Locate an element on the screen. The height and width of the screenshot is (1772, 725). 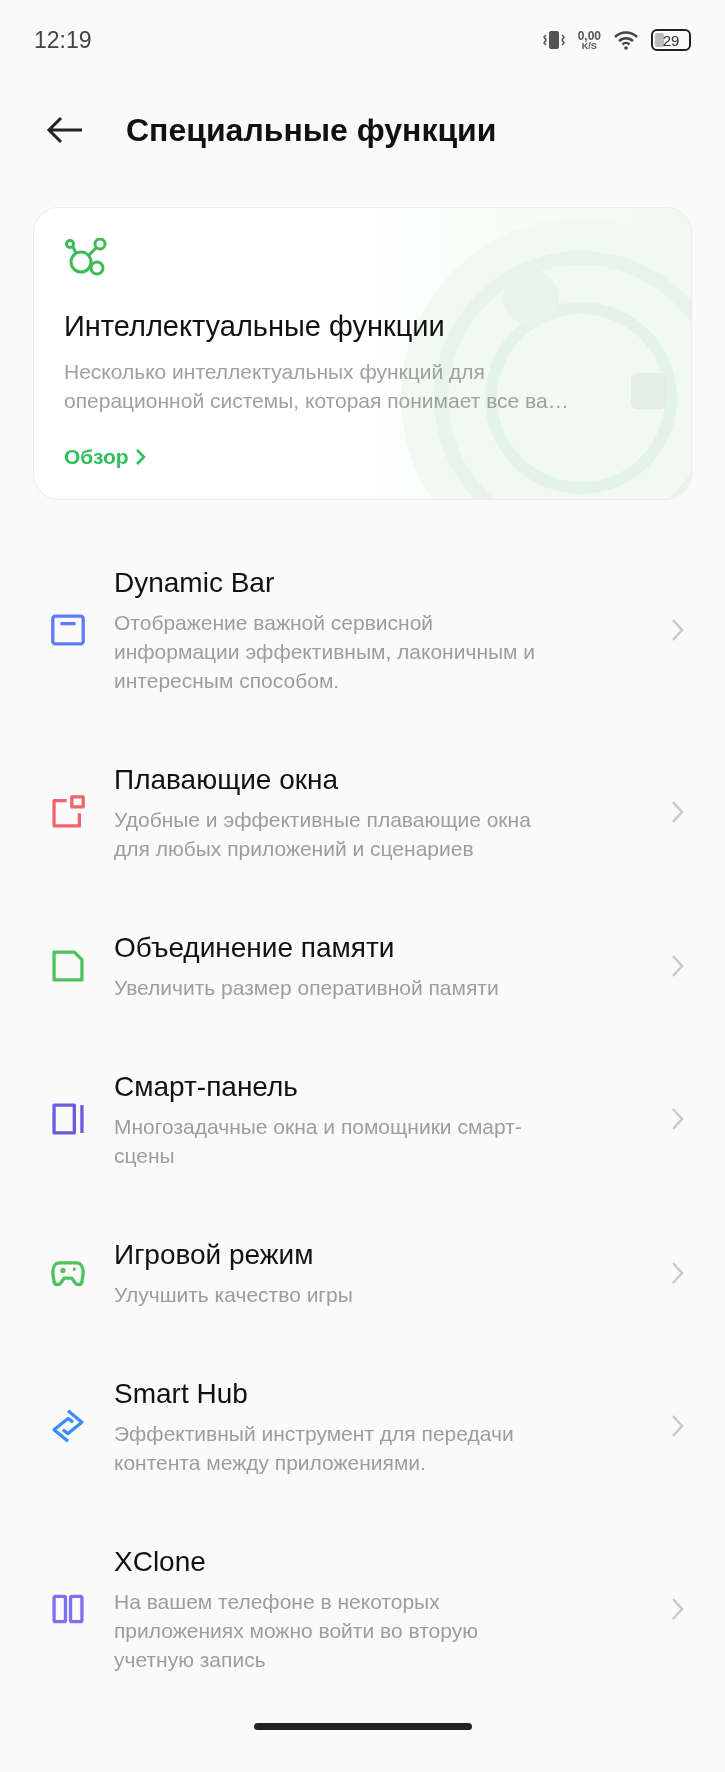
page-title: Специальные функции is located at coordinates (311, 130).